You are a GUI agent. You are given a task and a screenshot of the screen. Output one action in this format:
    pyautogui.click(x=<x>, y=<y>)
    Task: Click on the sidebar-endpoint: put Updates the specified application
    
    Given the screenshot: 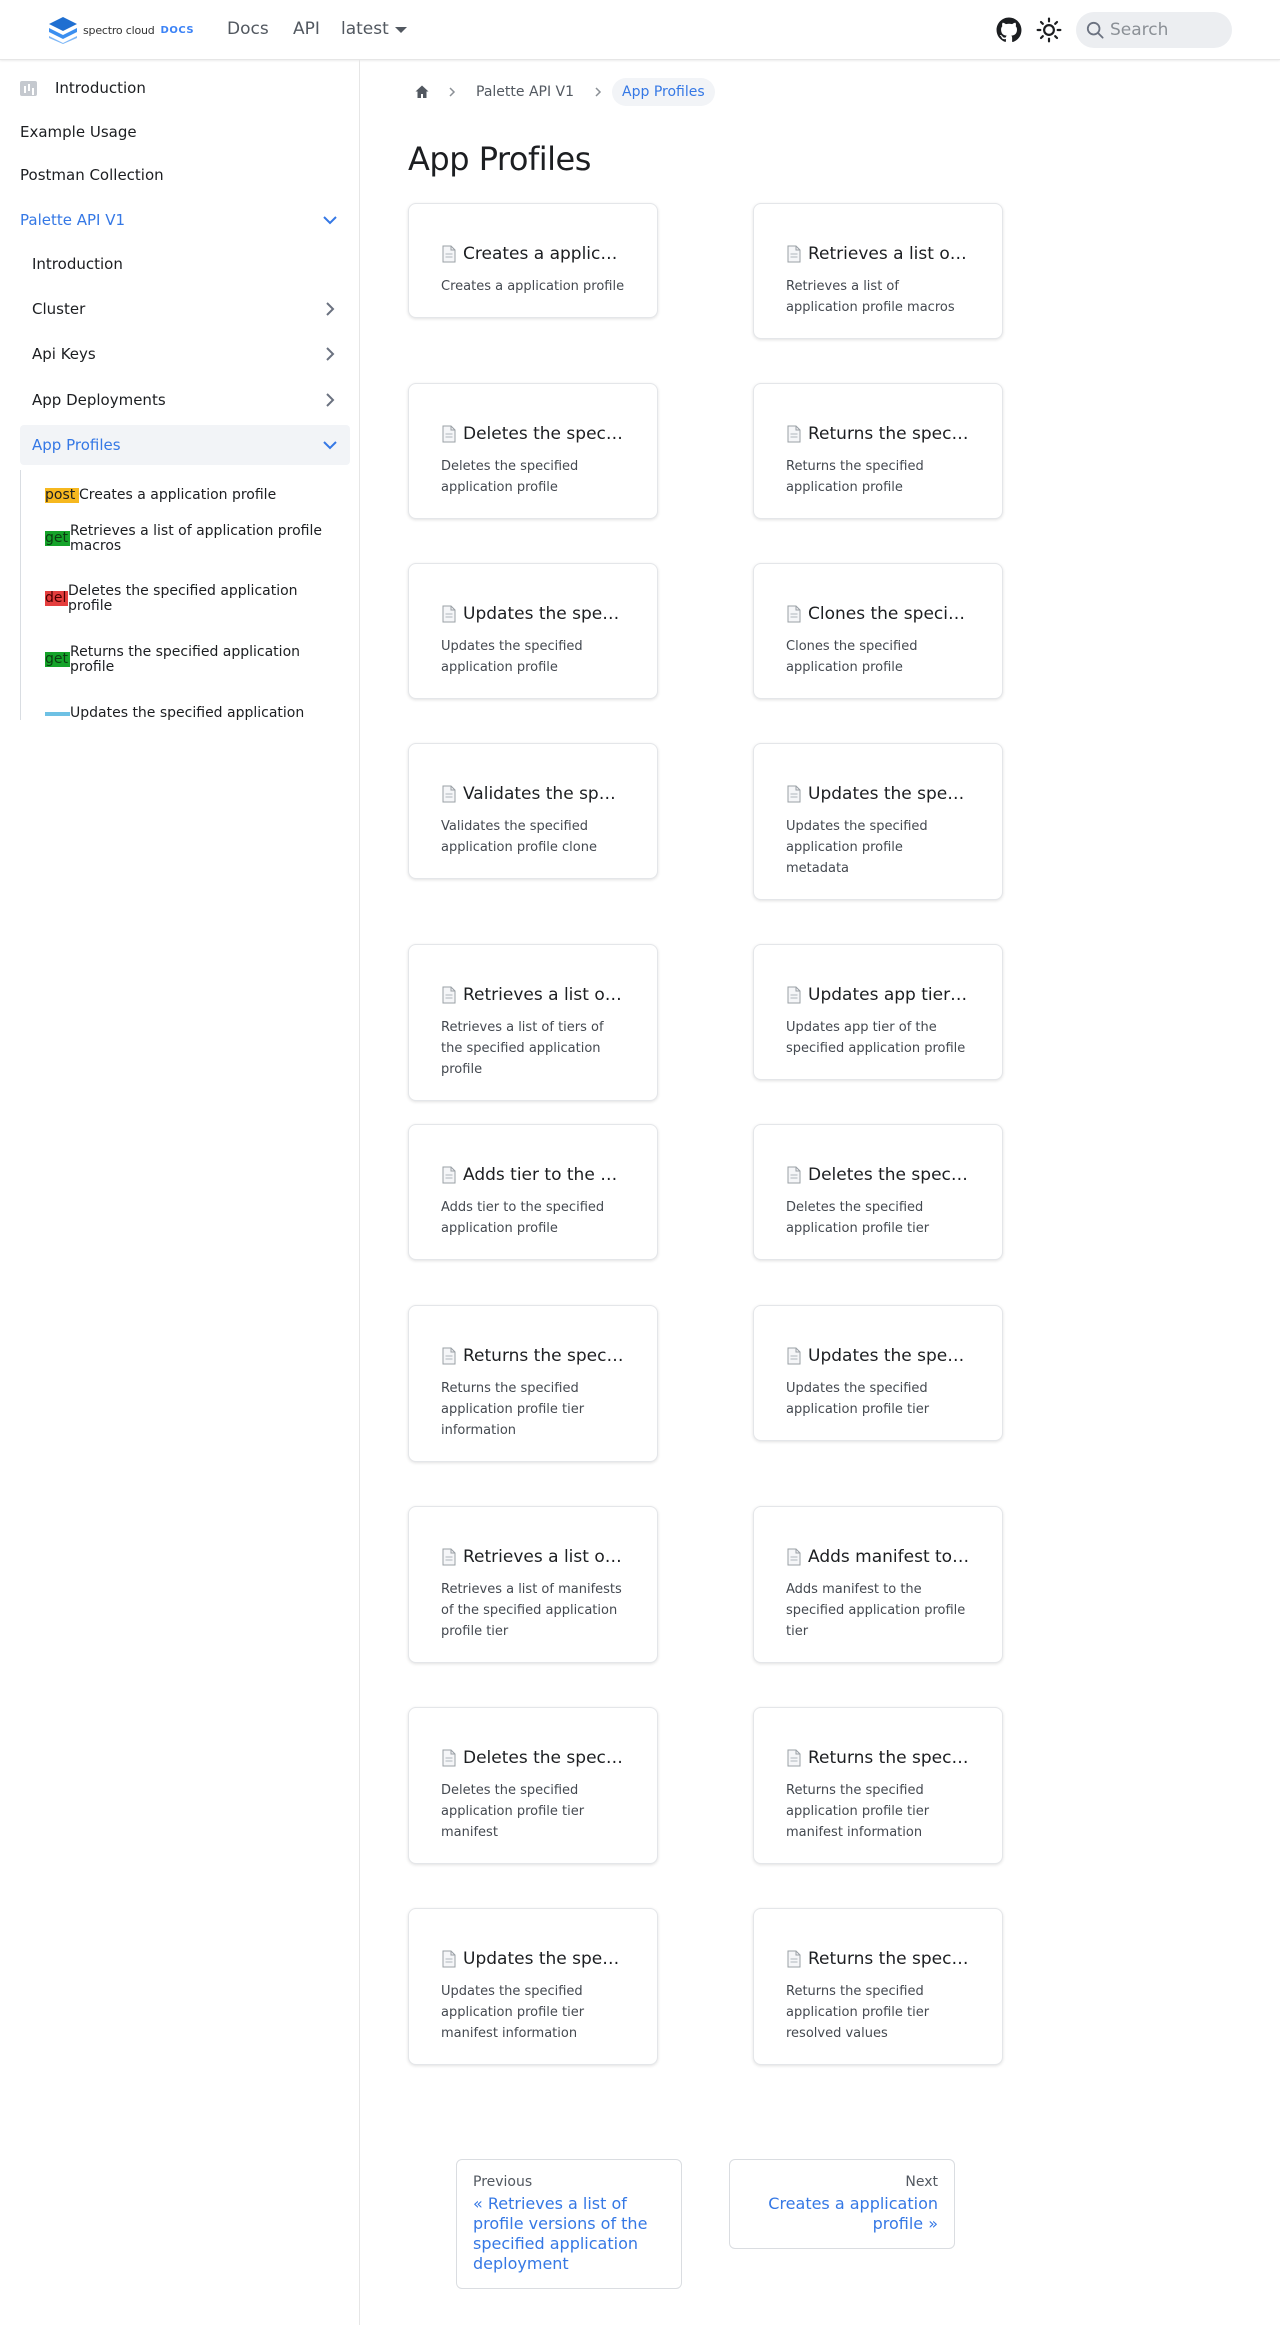 What is the action you would take?
    pyautogui.click(x=195, y=713)
    